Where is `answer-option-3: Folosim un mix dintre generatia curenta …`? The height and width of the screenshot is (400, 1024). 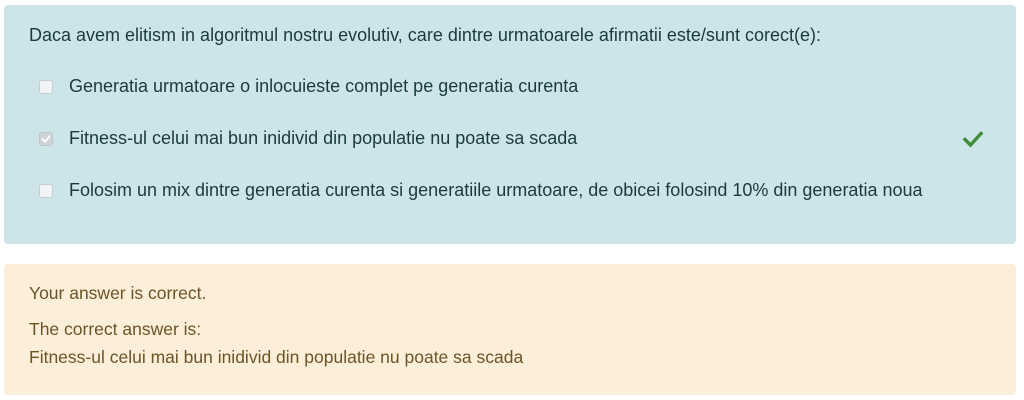 answer-option-3: Folosim un mix dintre generatia curenta … is located at coordinates (510, 192).